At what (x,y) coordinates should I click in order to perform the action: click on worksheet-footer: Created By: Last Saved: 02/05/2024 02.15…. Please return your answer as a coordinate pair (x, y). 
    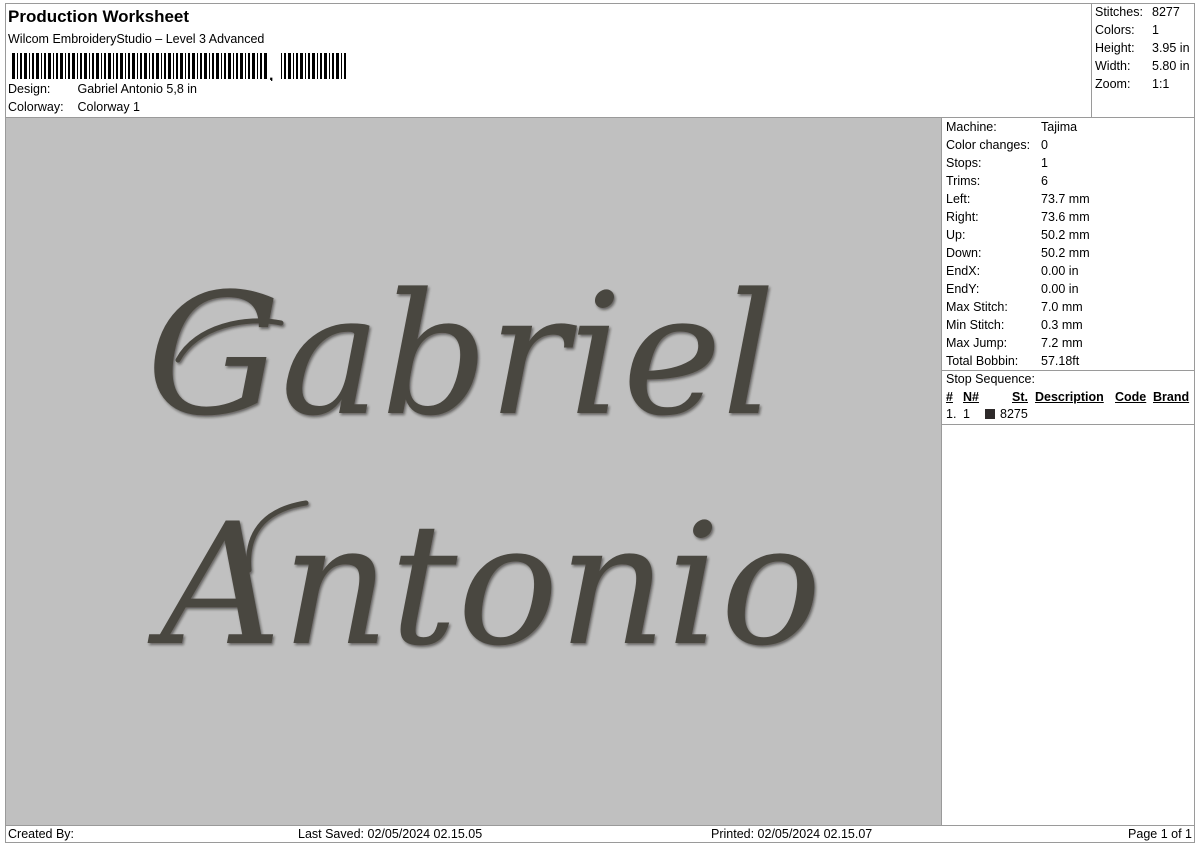
    Looking at the image, I should click on (600, 834).